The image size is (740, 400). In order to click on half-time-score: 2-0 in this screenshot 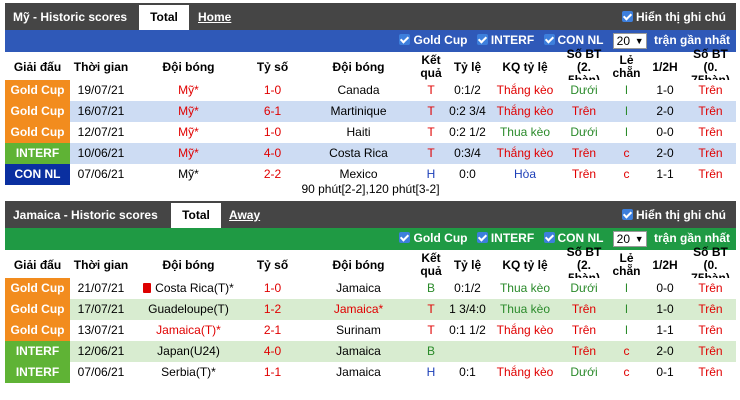, I will do `click(665, 111)`.